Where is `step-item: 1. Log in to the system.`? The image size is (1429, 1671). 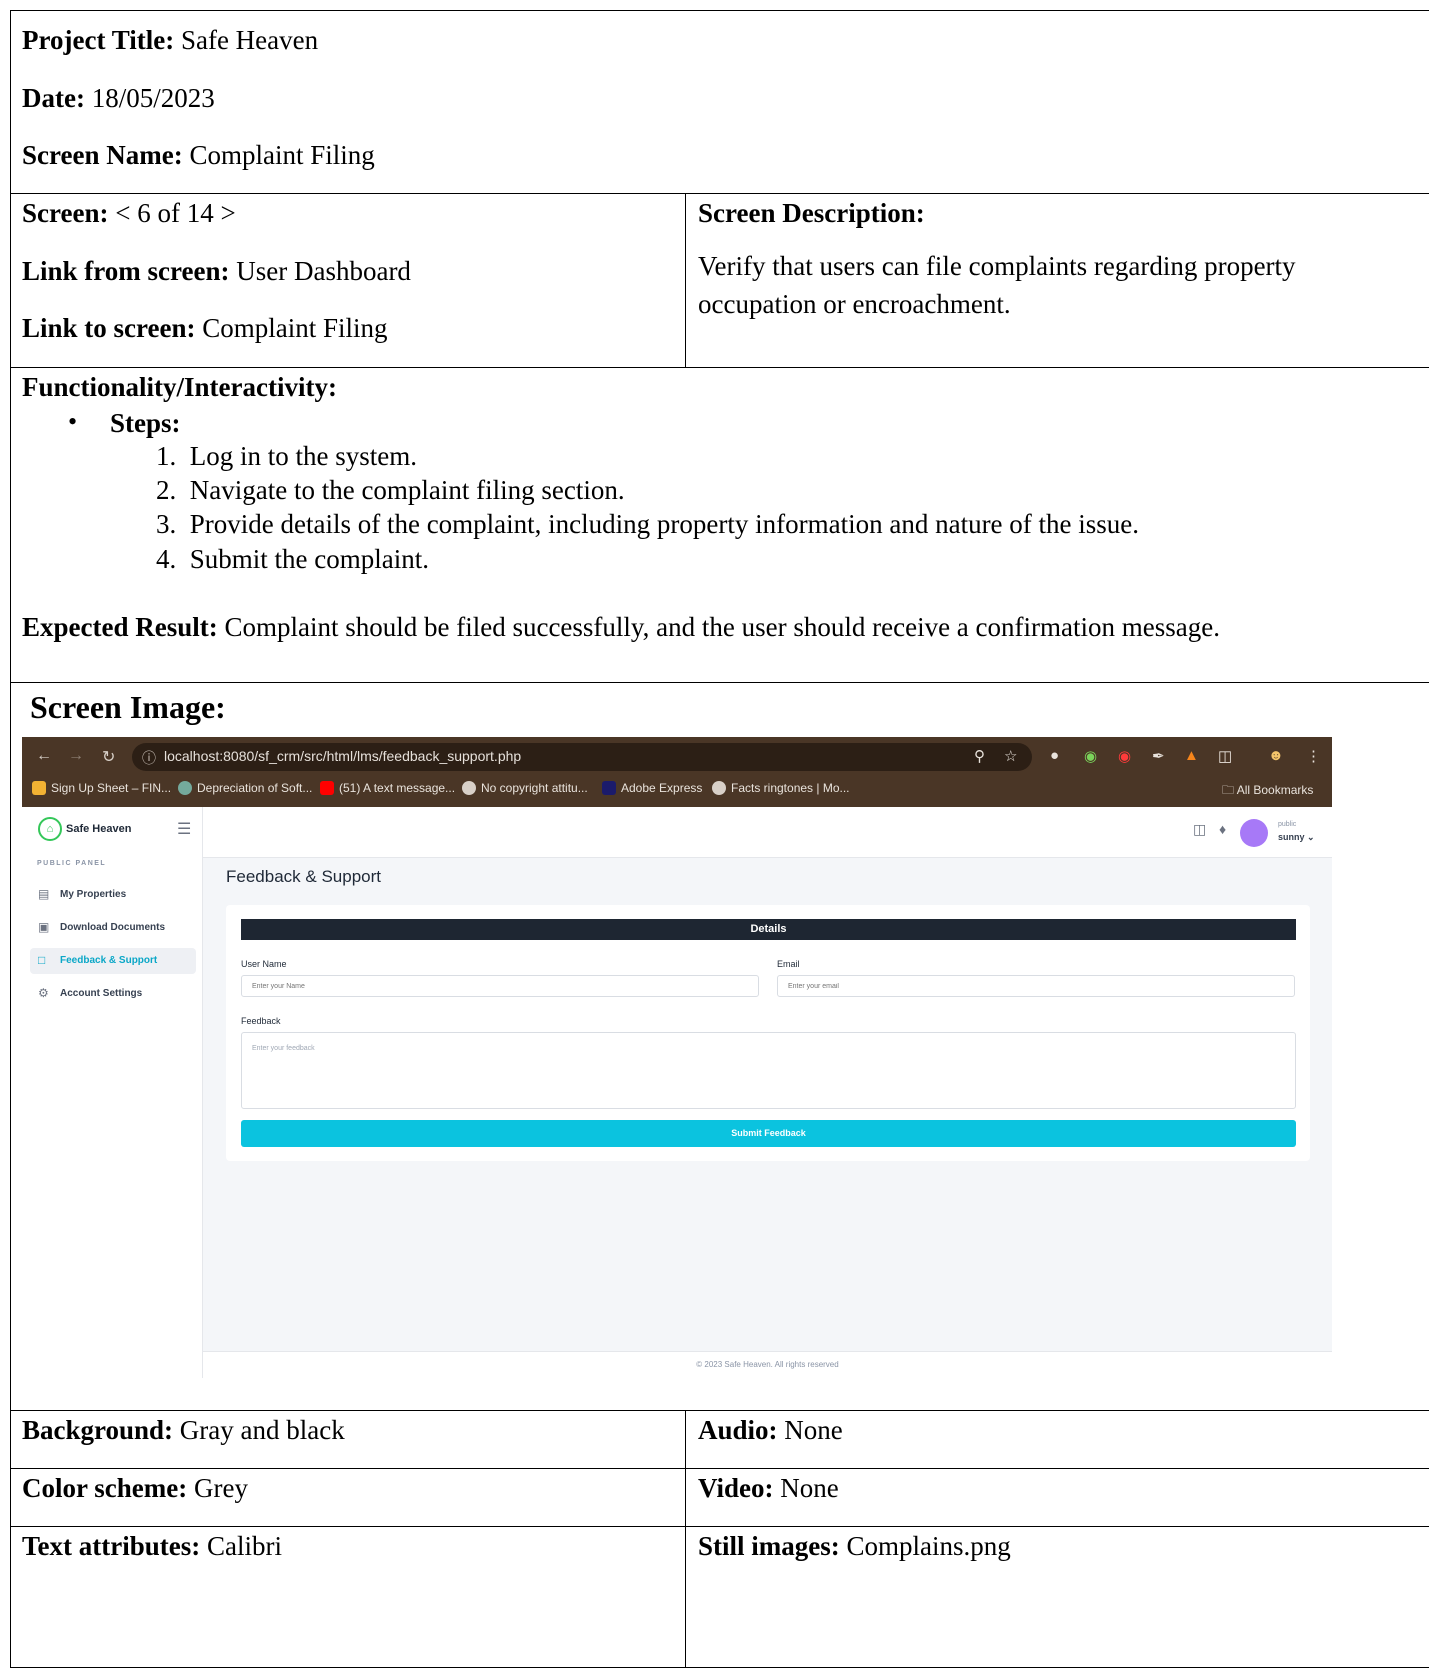
step-item: 1. Log in to the system. is located at coordinates (286, 456).